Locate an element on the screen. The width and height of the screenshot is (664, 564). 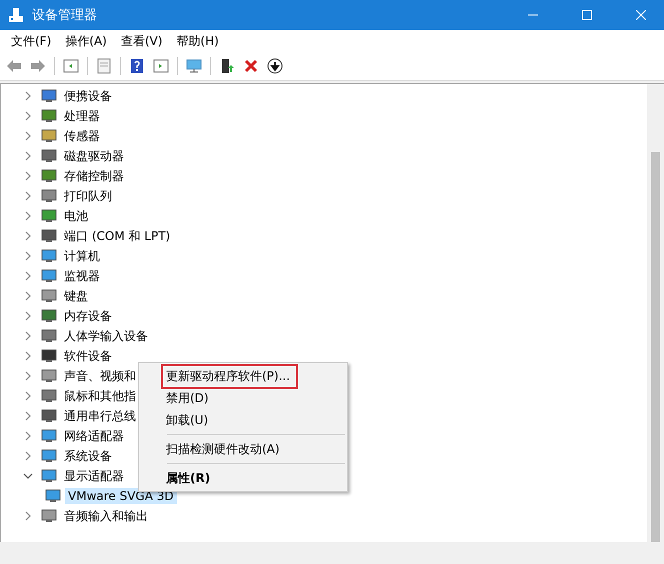
tree-item: 处理器 is located at coordinates (82, 116).